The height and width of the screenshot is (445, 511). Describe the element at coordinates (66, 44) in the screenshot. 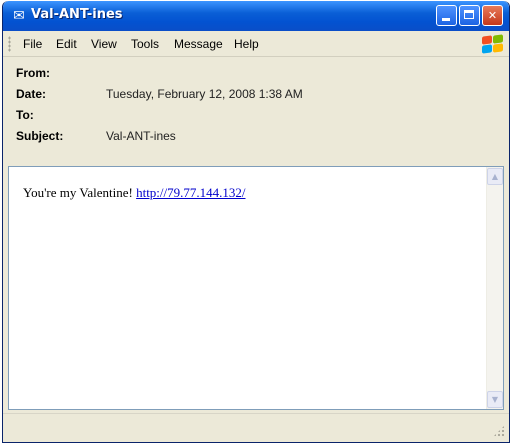

I see `menu-edit: Edit` at that location.